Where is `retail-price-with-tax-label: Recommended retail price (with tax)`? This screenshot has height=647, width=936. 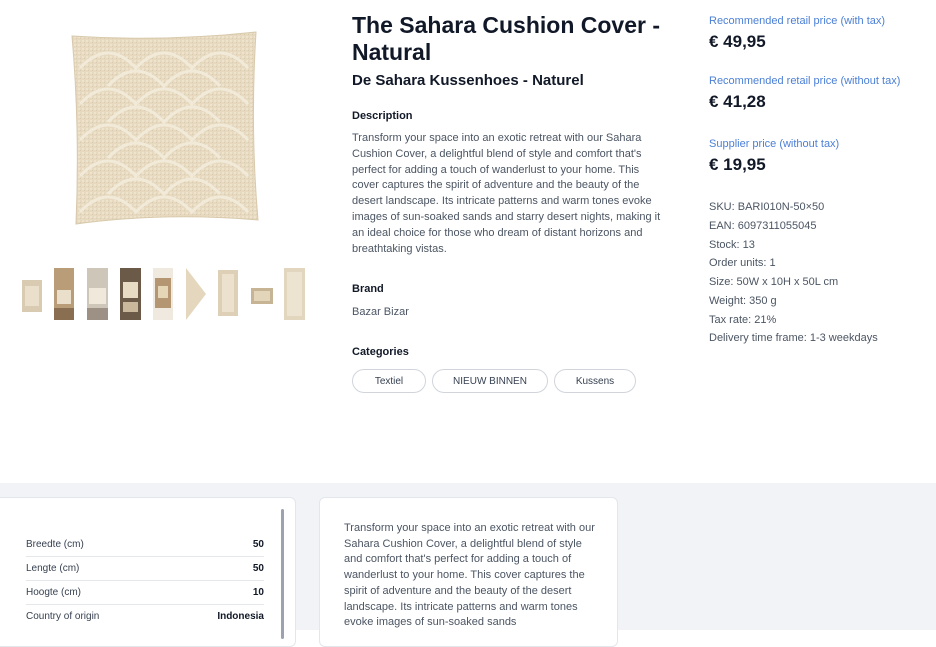 retail-price-with-tax-label: Recommended retail price (with tax) is located at coordinates (797, 21).